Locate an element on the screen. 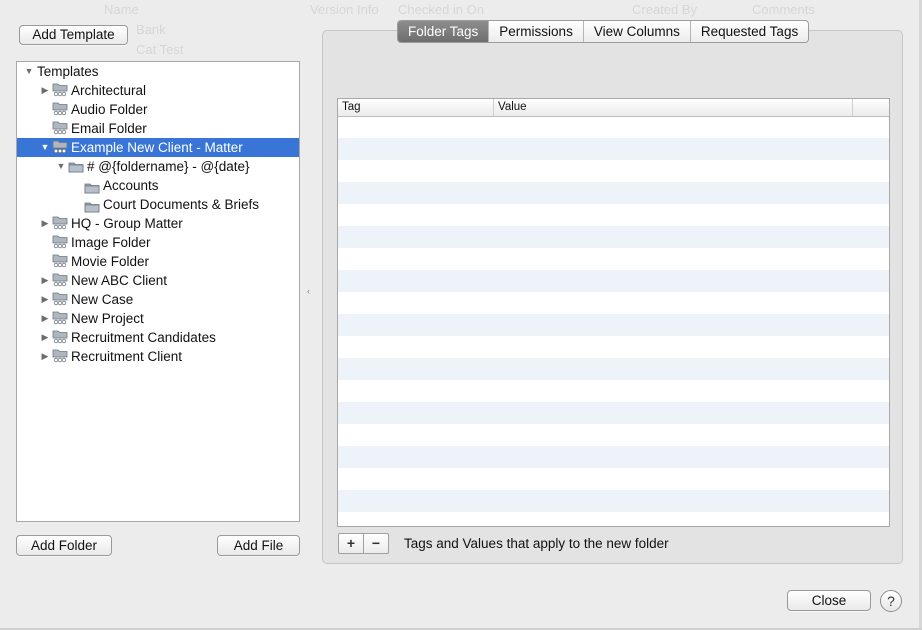 This screenshot has width=922, height=630. tree-item: ▶ HQ - Group Matter is located at coordinates (158, 223).